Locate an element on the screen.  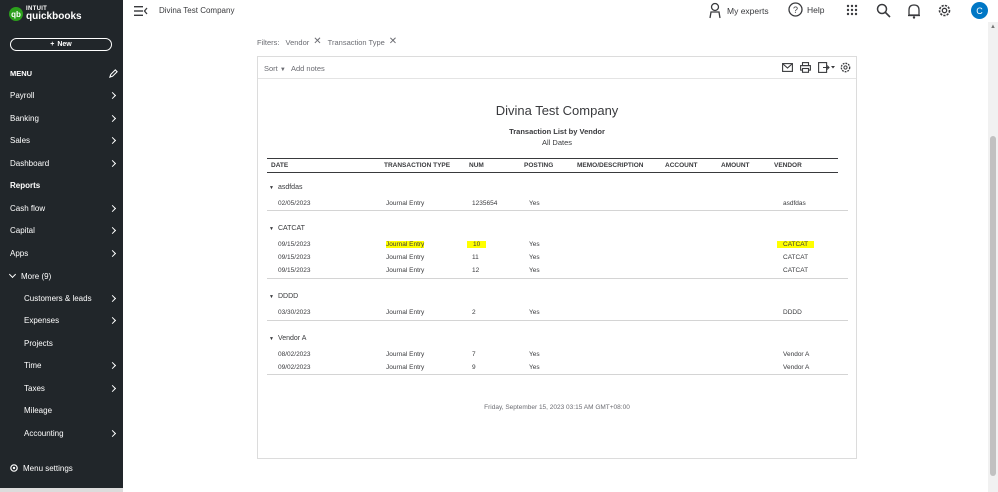
cell-num: 10 is located at coordinates (477, 244).